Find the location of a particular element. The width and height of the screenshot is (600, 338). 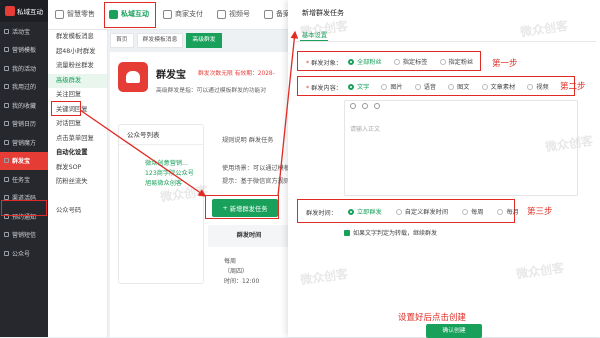

sidebar-item-label: 营销短信 is located at coordinates (24, 236).